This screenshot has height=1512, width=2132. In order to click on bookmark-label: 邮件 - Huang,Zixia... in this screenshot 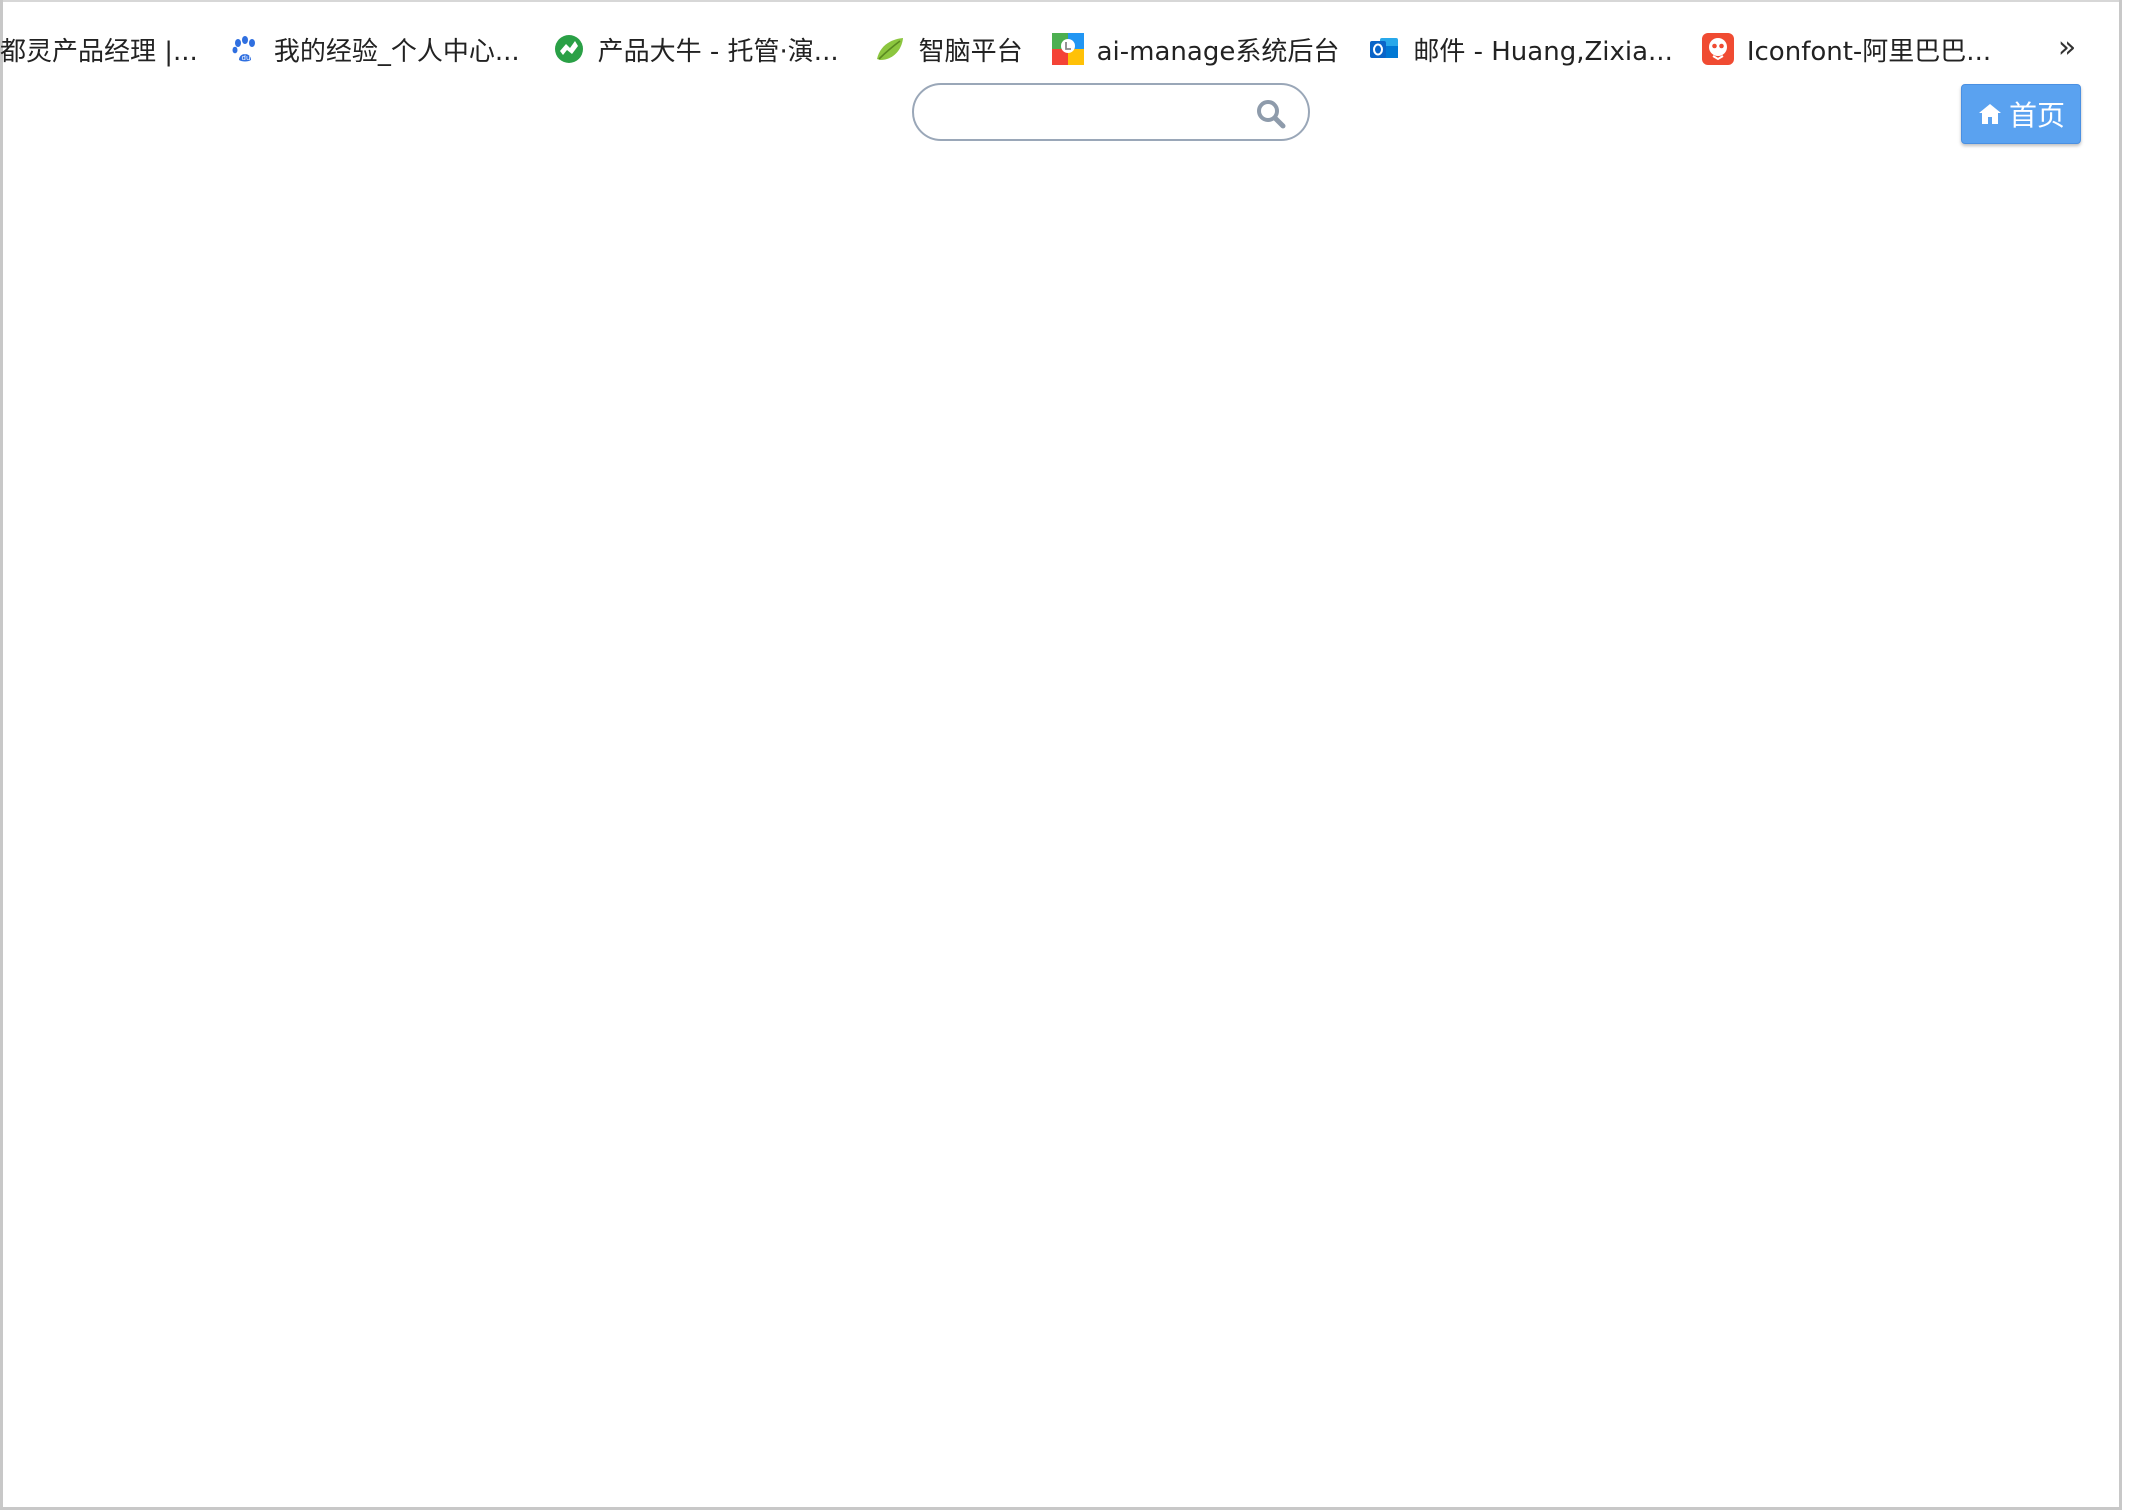, I will do `click(1543, 51)`.